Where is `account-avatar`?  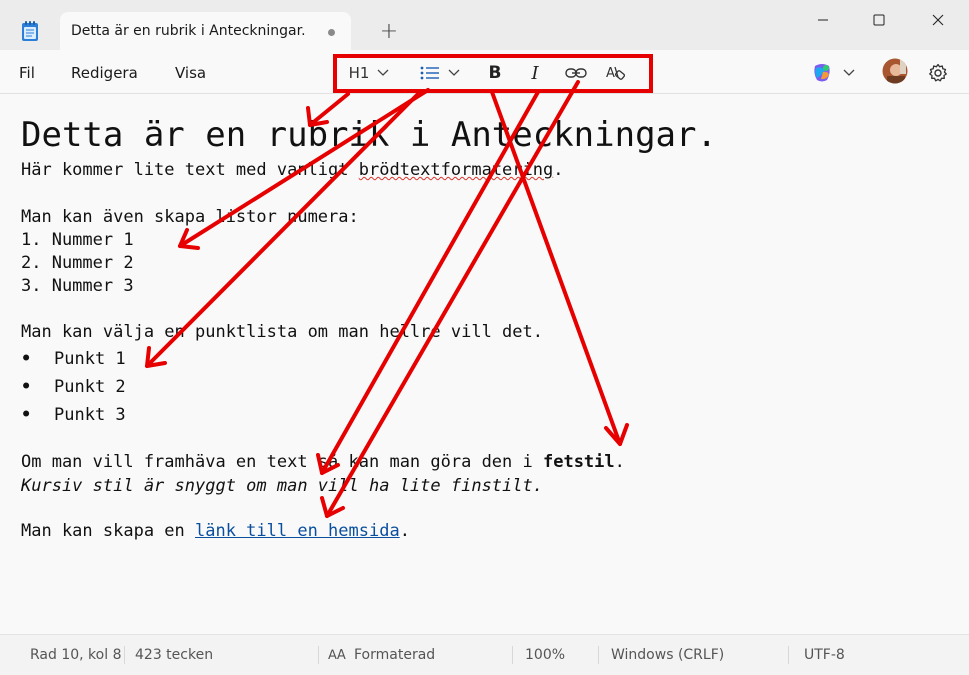
account-avatar is located at coordinates (895, 71).